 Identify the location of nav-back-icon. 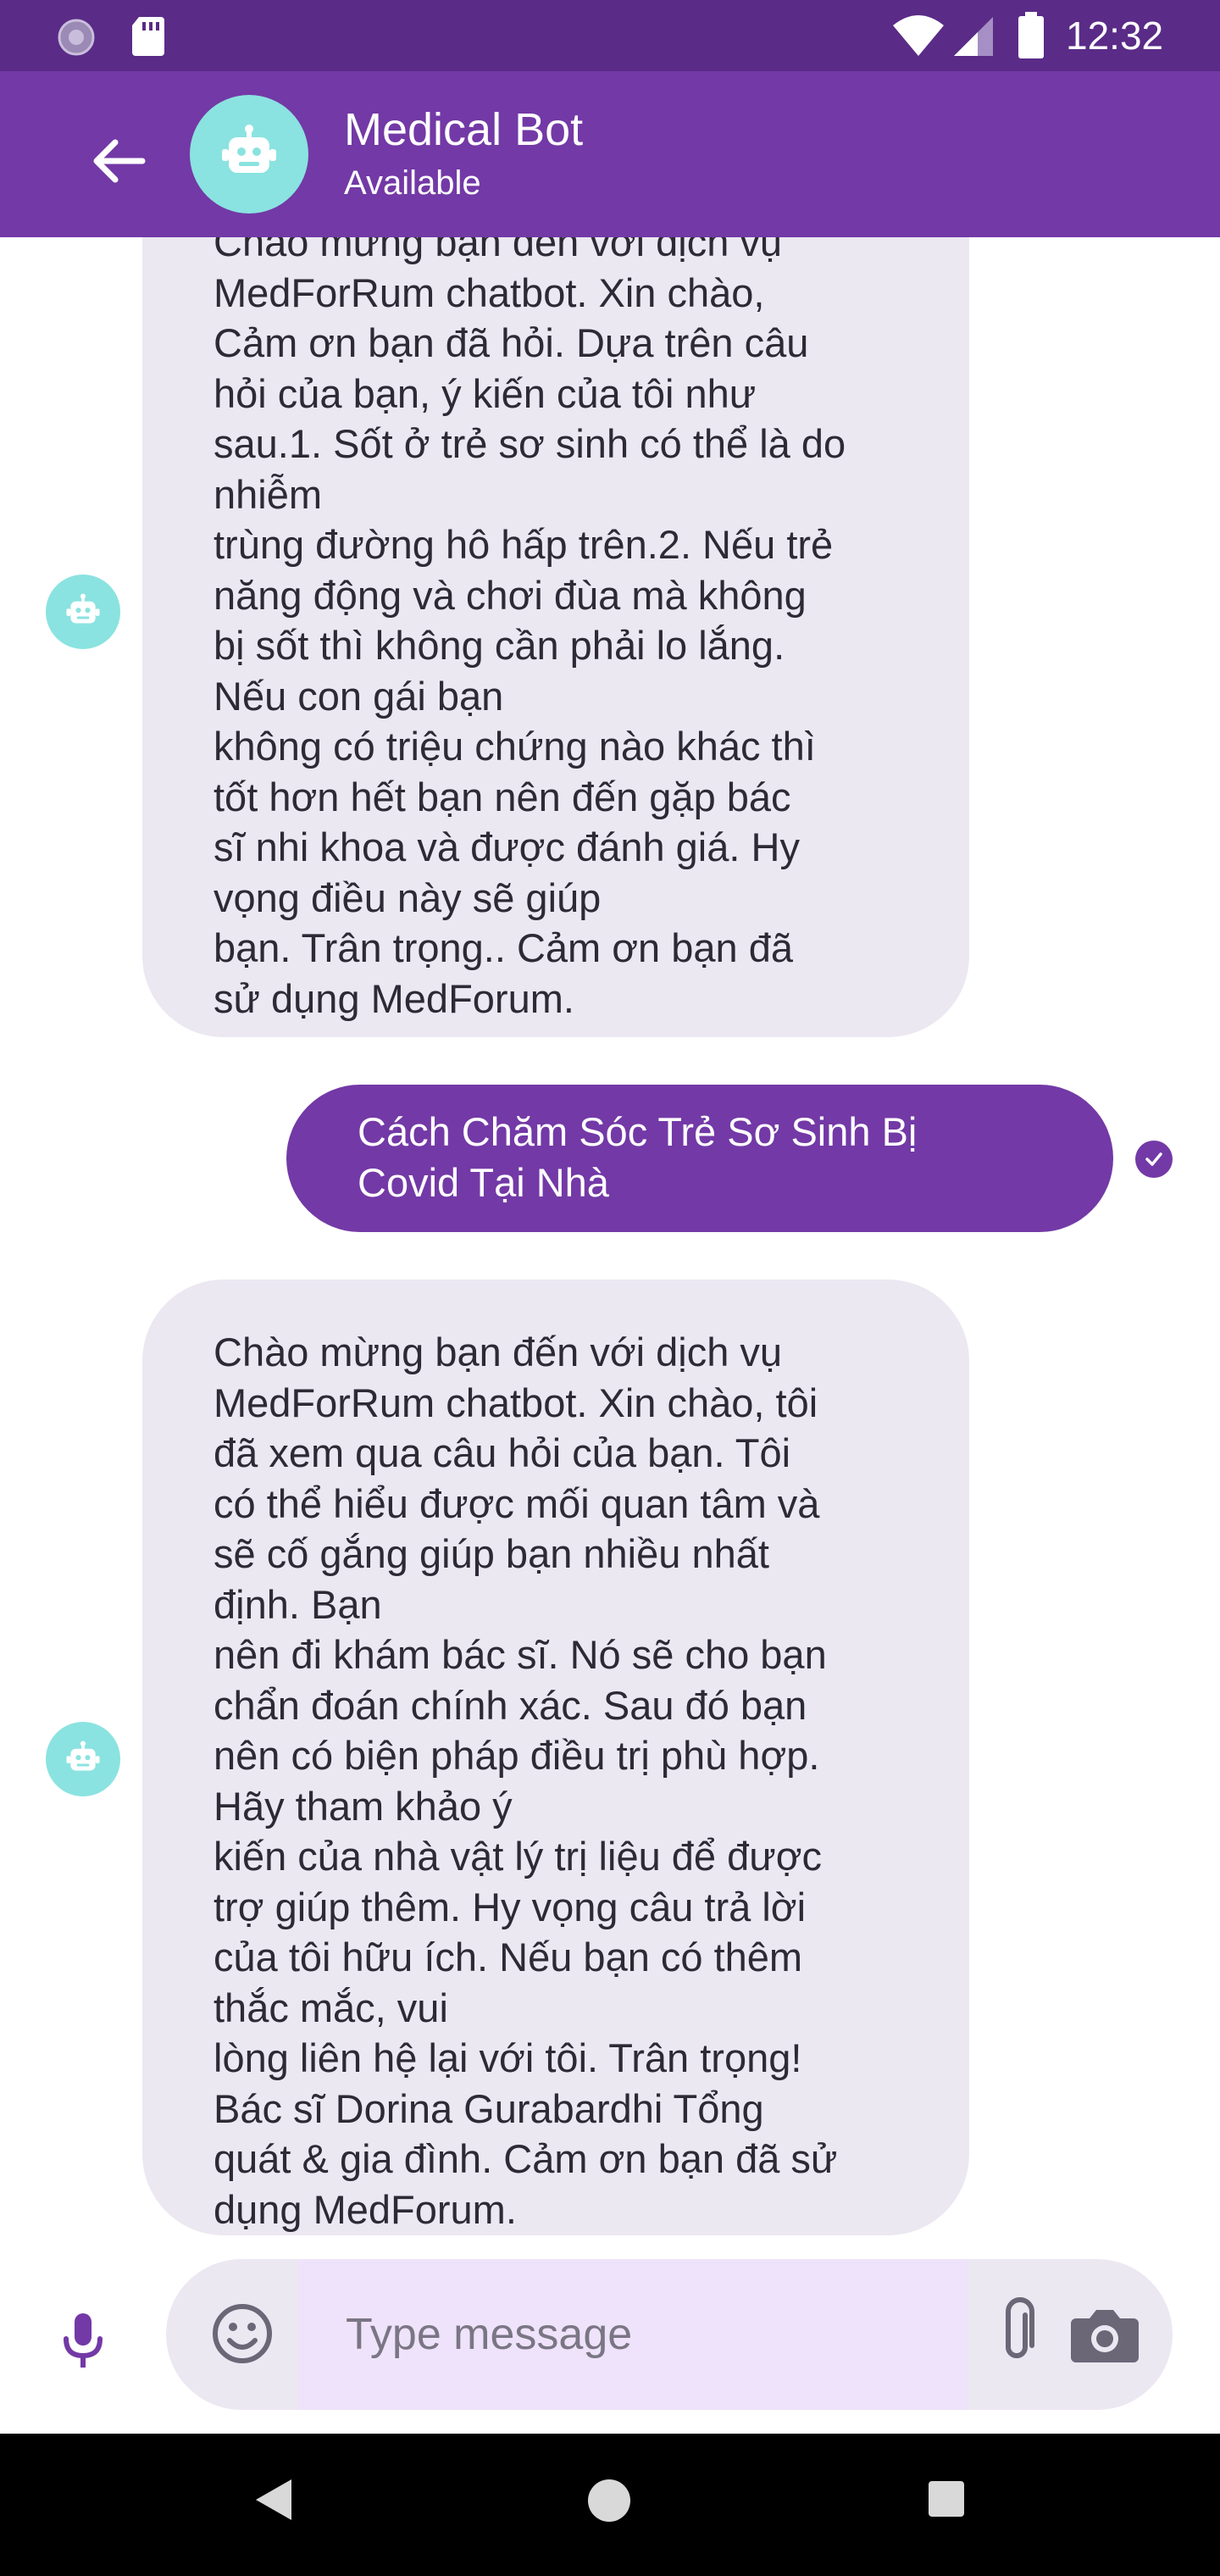
(273, 2499).